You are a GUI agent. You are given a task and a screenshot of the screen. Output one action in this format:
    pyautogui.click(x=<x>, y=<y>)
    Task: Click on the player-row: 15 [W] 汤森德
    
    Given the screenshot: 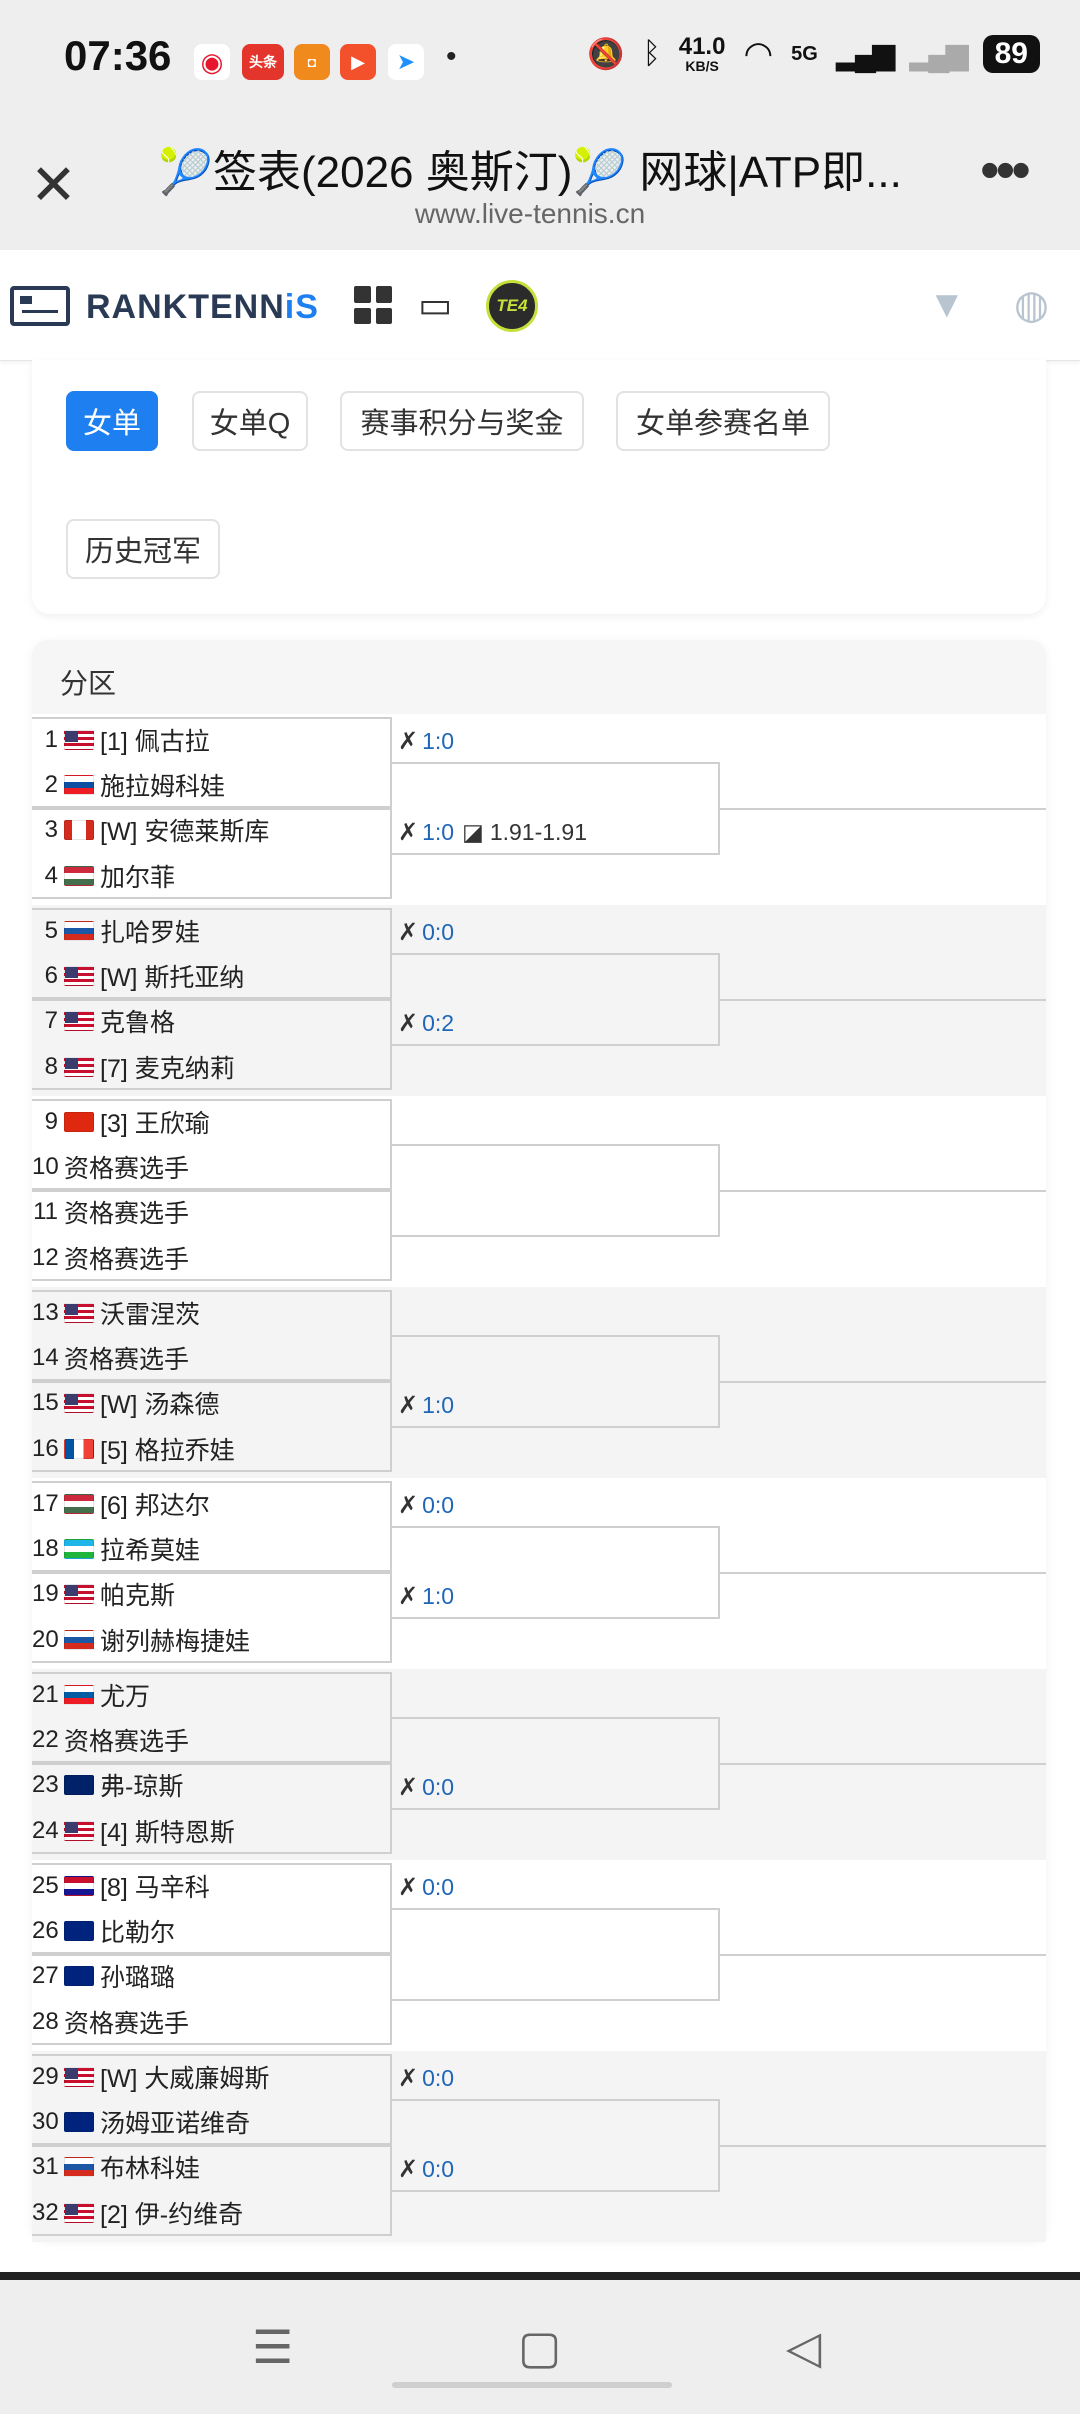 What is the action you would take?
    pyautogui.click(x=125, y=1403)
    